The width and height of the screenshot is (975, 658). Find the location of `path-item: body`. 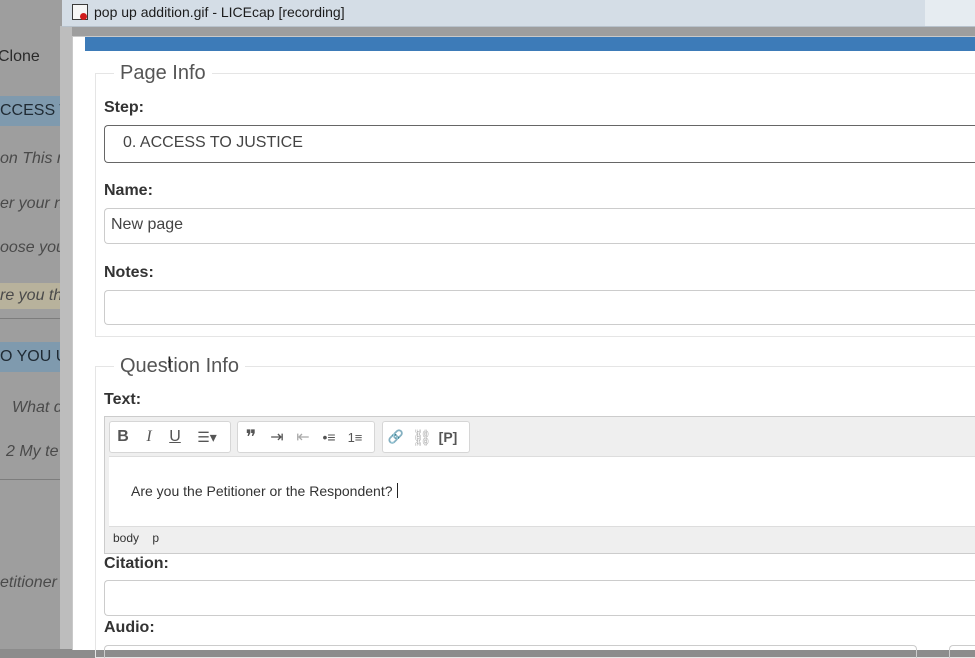

path-item: body is located at coordinates (126, 538).